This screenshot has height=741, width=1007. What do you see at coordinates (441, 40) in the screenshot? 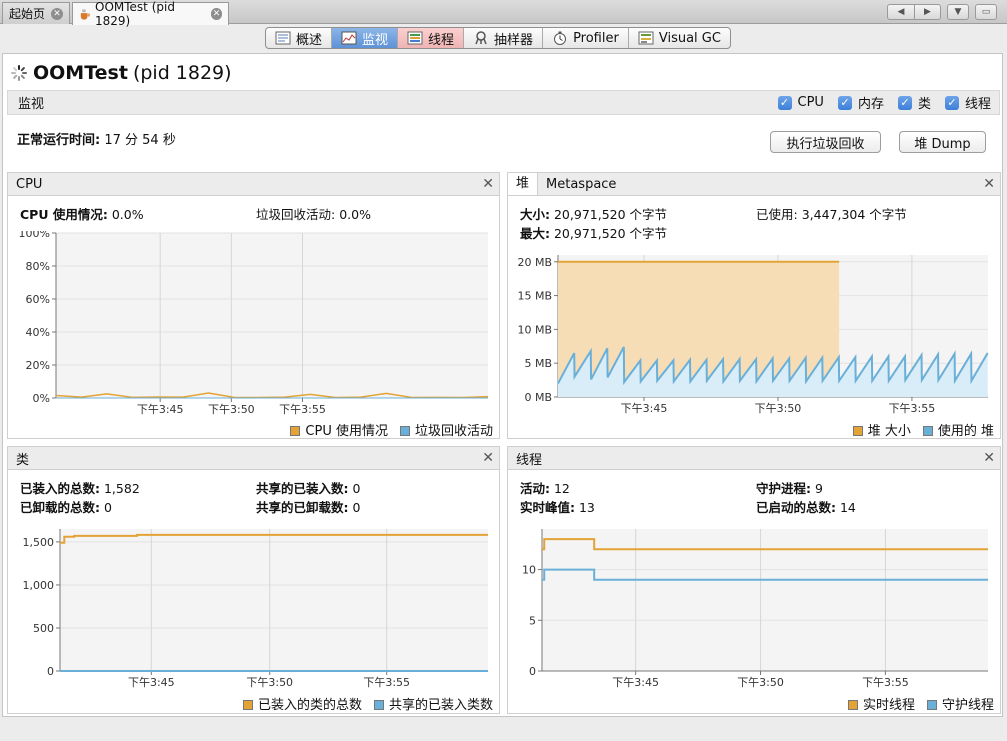
I see `tab-threads-label: 线程` at bounding box center [441, 40].